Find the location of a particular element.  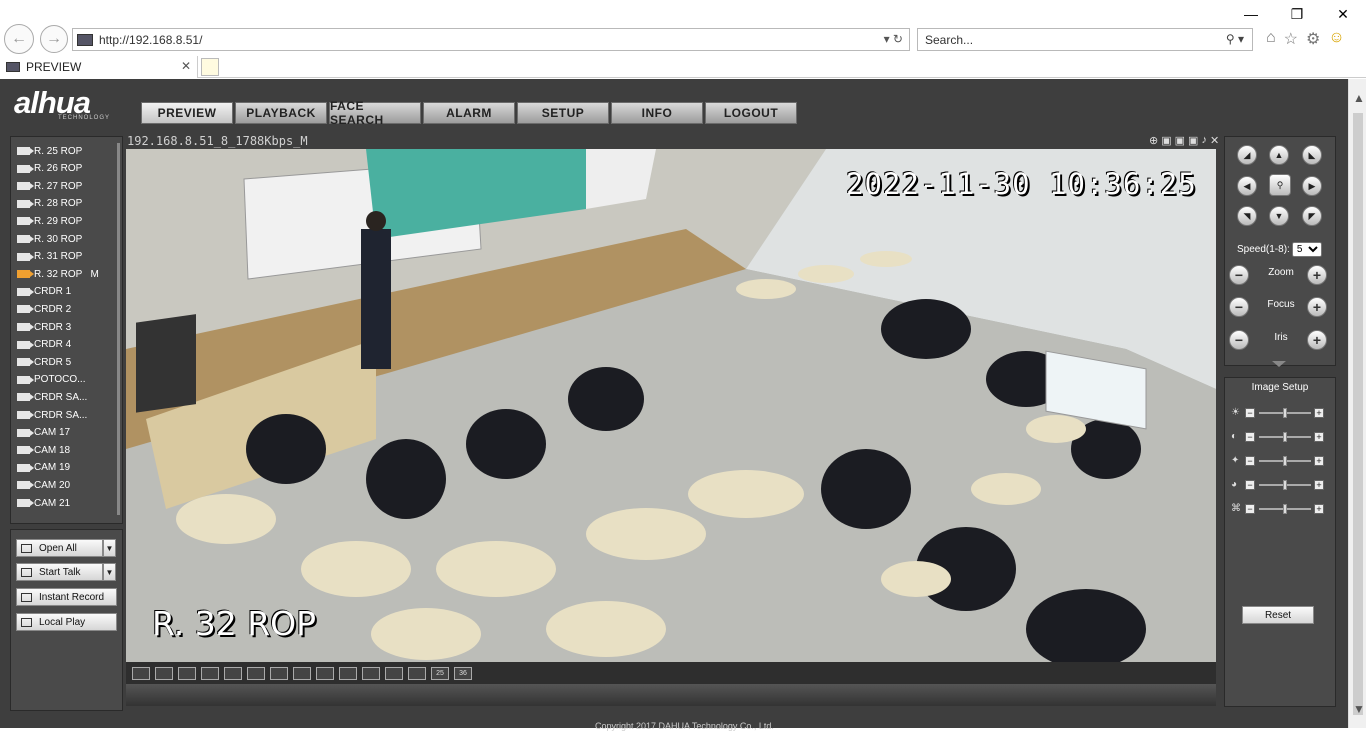

channel-item: CRDR 5 is located at coordinates (44, 362).